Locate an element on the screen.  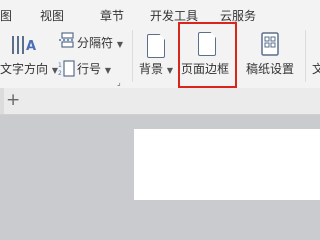
overflow-label: 文 is located at coordinates (316, 69).